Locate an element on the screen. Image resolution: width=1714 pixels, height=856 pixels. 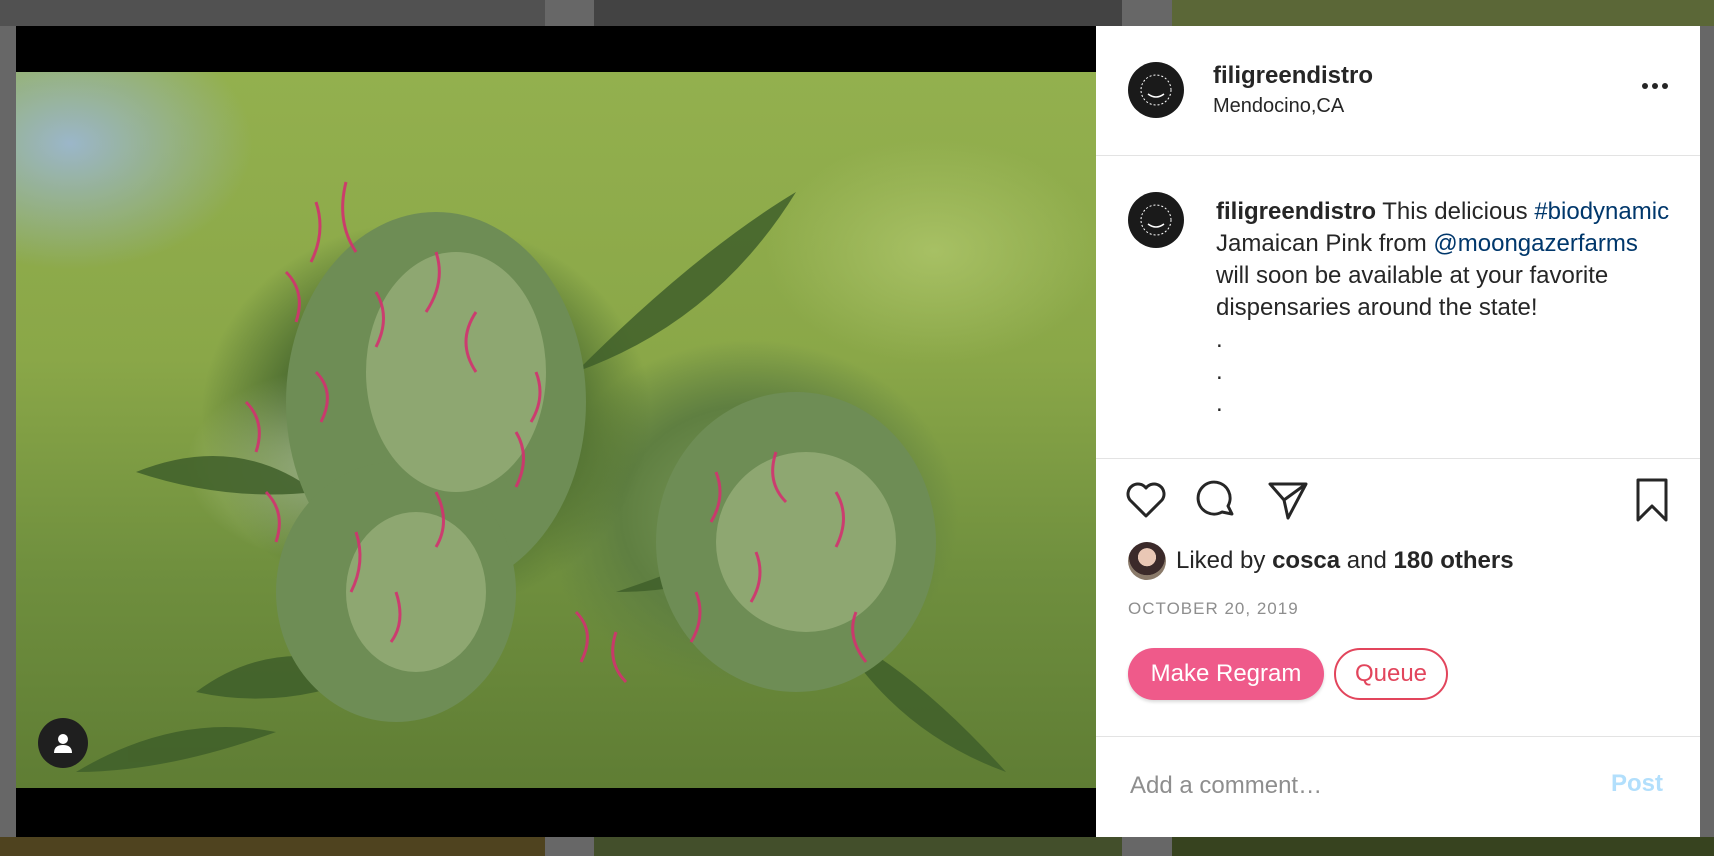
person-icon is located at coordinates (63, 743).